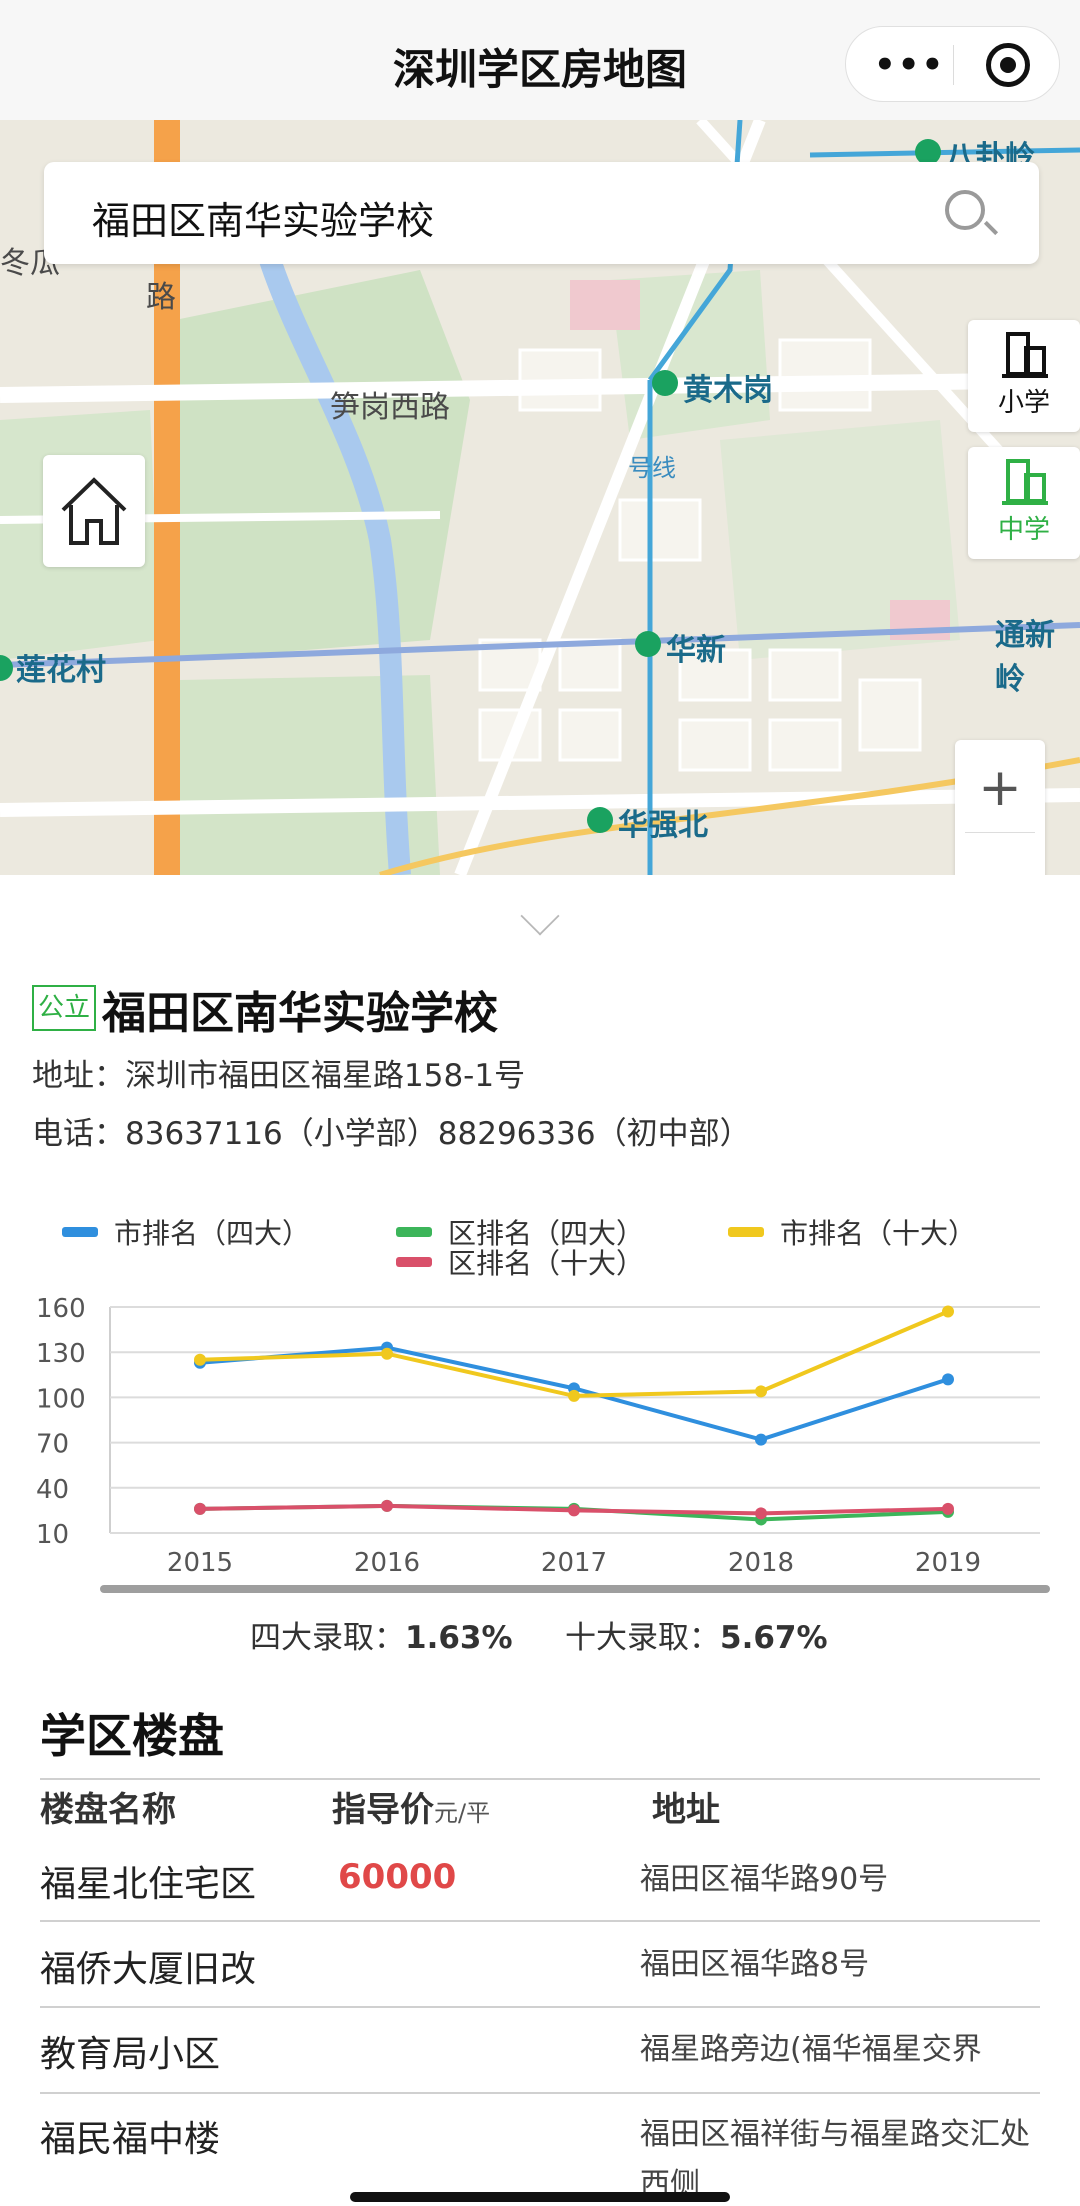 The height and width of the screenshot is (2206, 1080). I want to click on price-unit: 元/平, so click(462, 1813).